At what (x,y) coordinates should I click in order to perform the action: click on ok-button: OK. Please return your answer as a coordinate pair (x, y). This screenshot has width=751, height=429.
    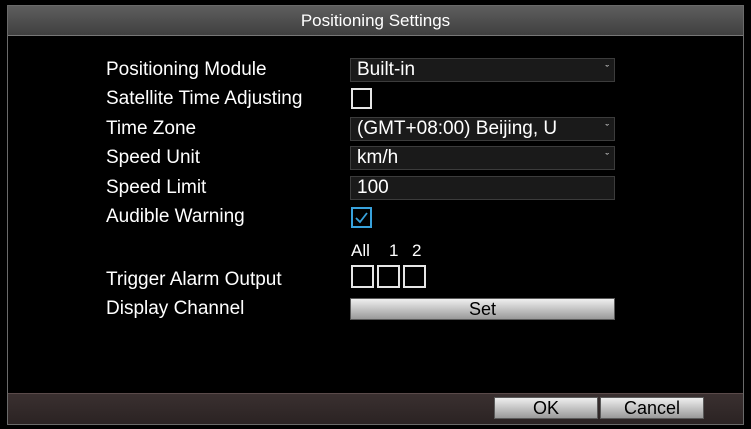
    Looking at the image, I should click on (546, 408).